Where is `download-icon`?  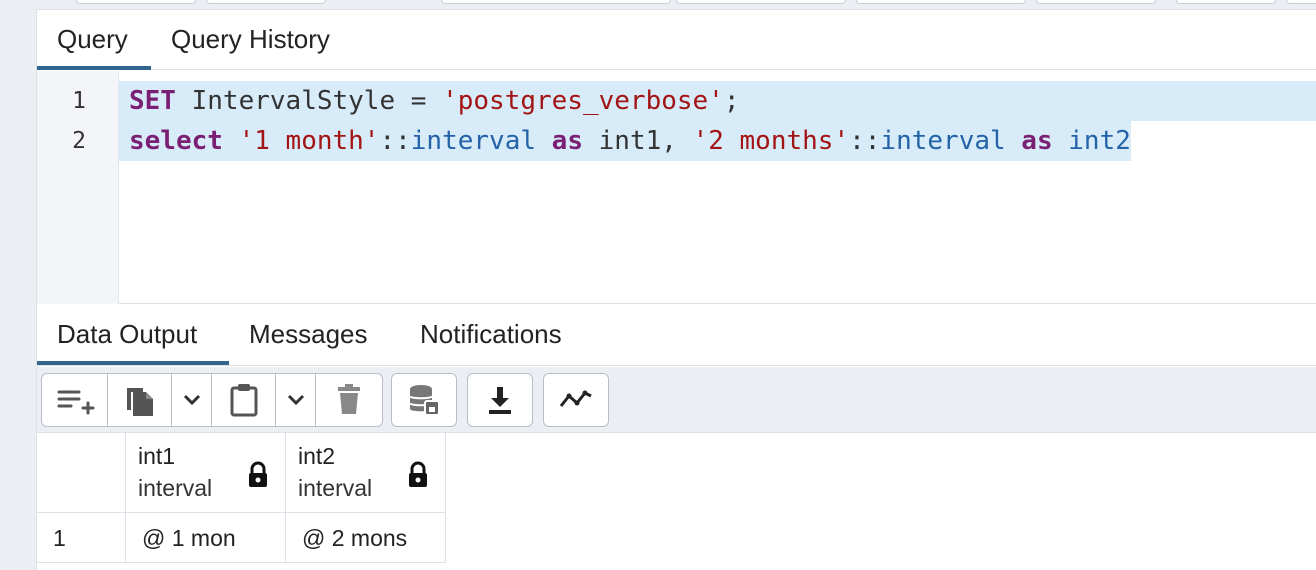
download-icon is located at coordinates (500, 400).